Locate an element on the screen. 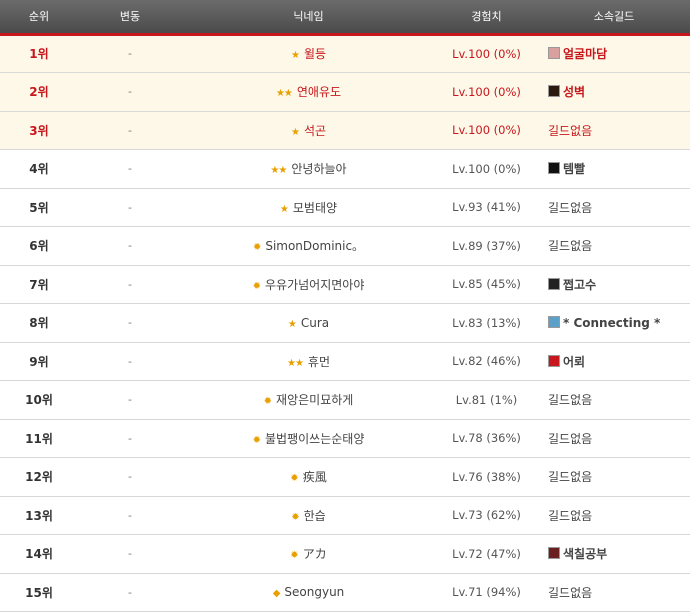 The width and height of the screenshot is (690, 613). table-row: 7위 - ✹ 우유가넘어지면아야 Lv.85 (45%) 쩝고수 is located at coordinates (345, 284).